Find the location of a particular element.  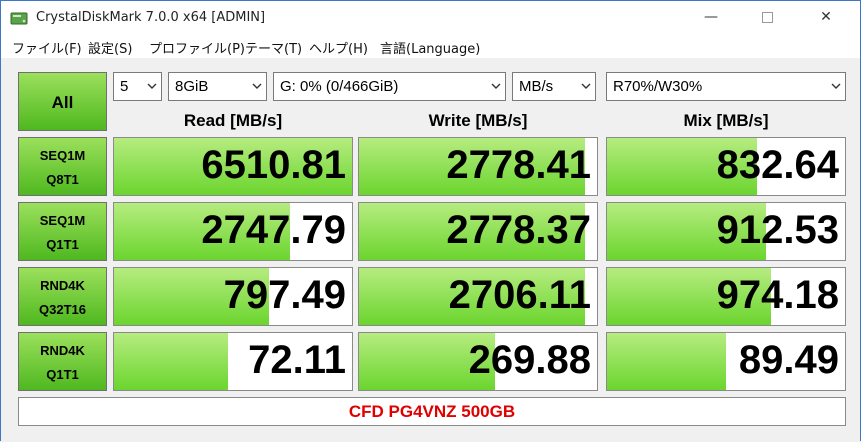

menu-file: ファイル(F) is located at coordinates (47, 47).